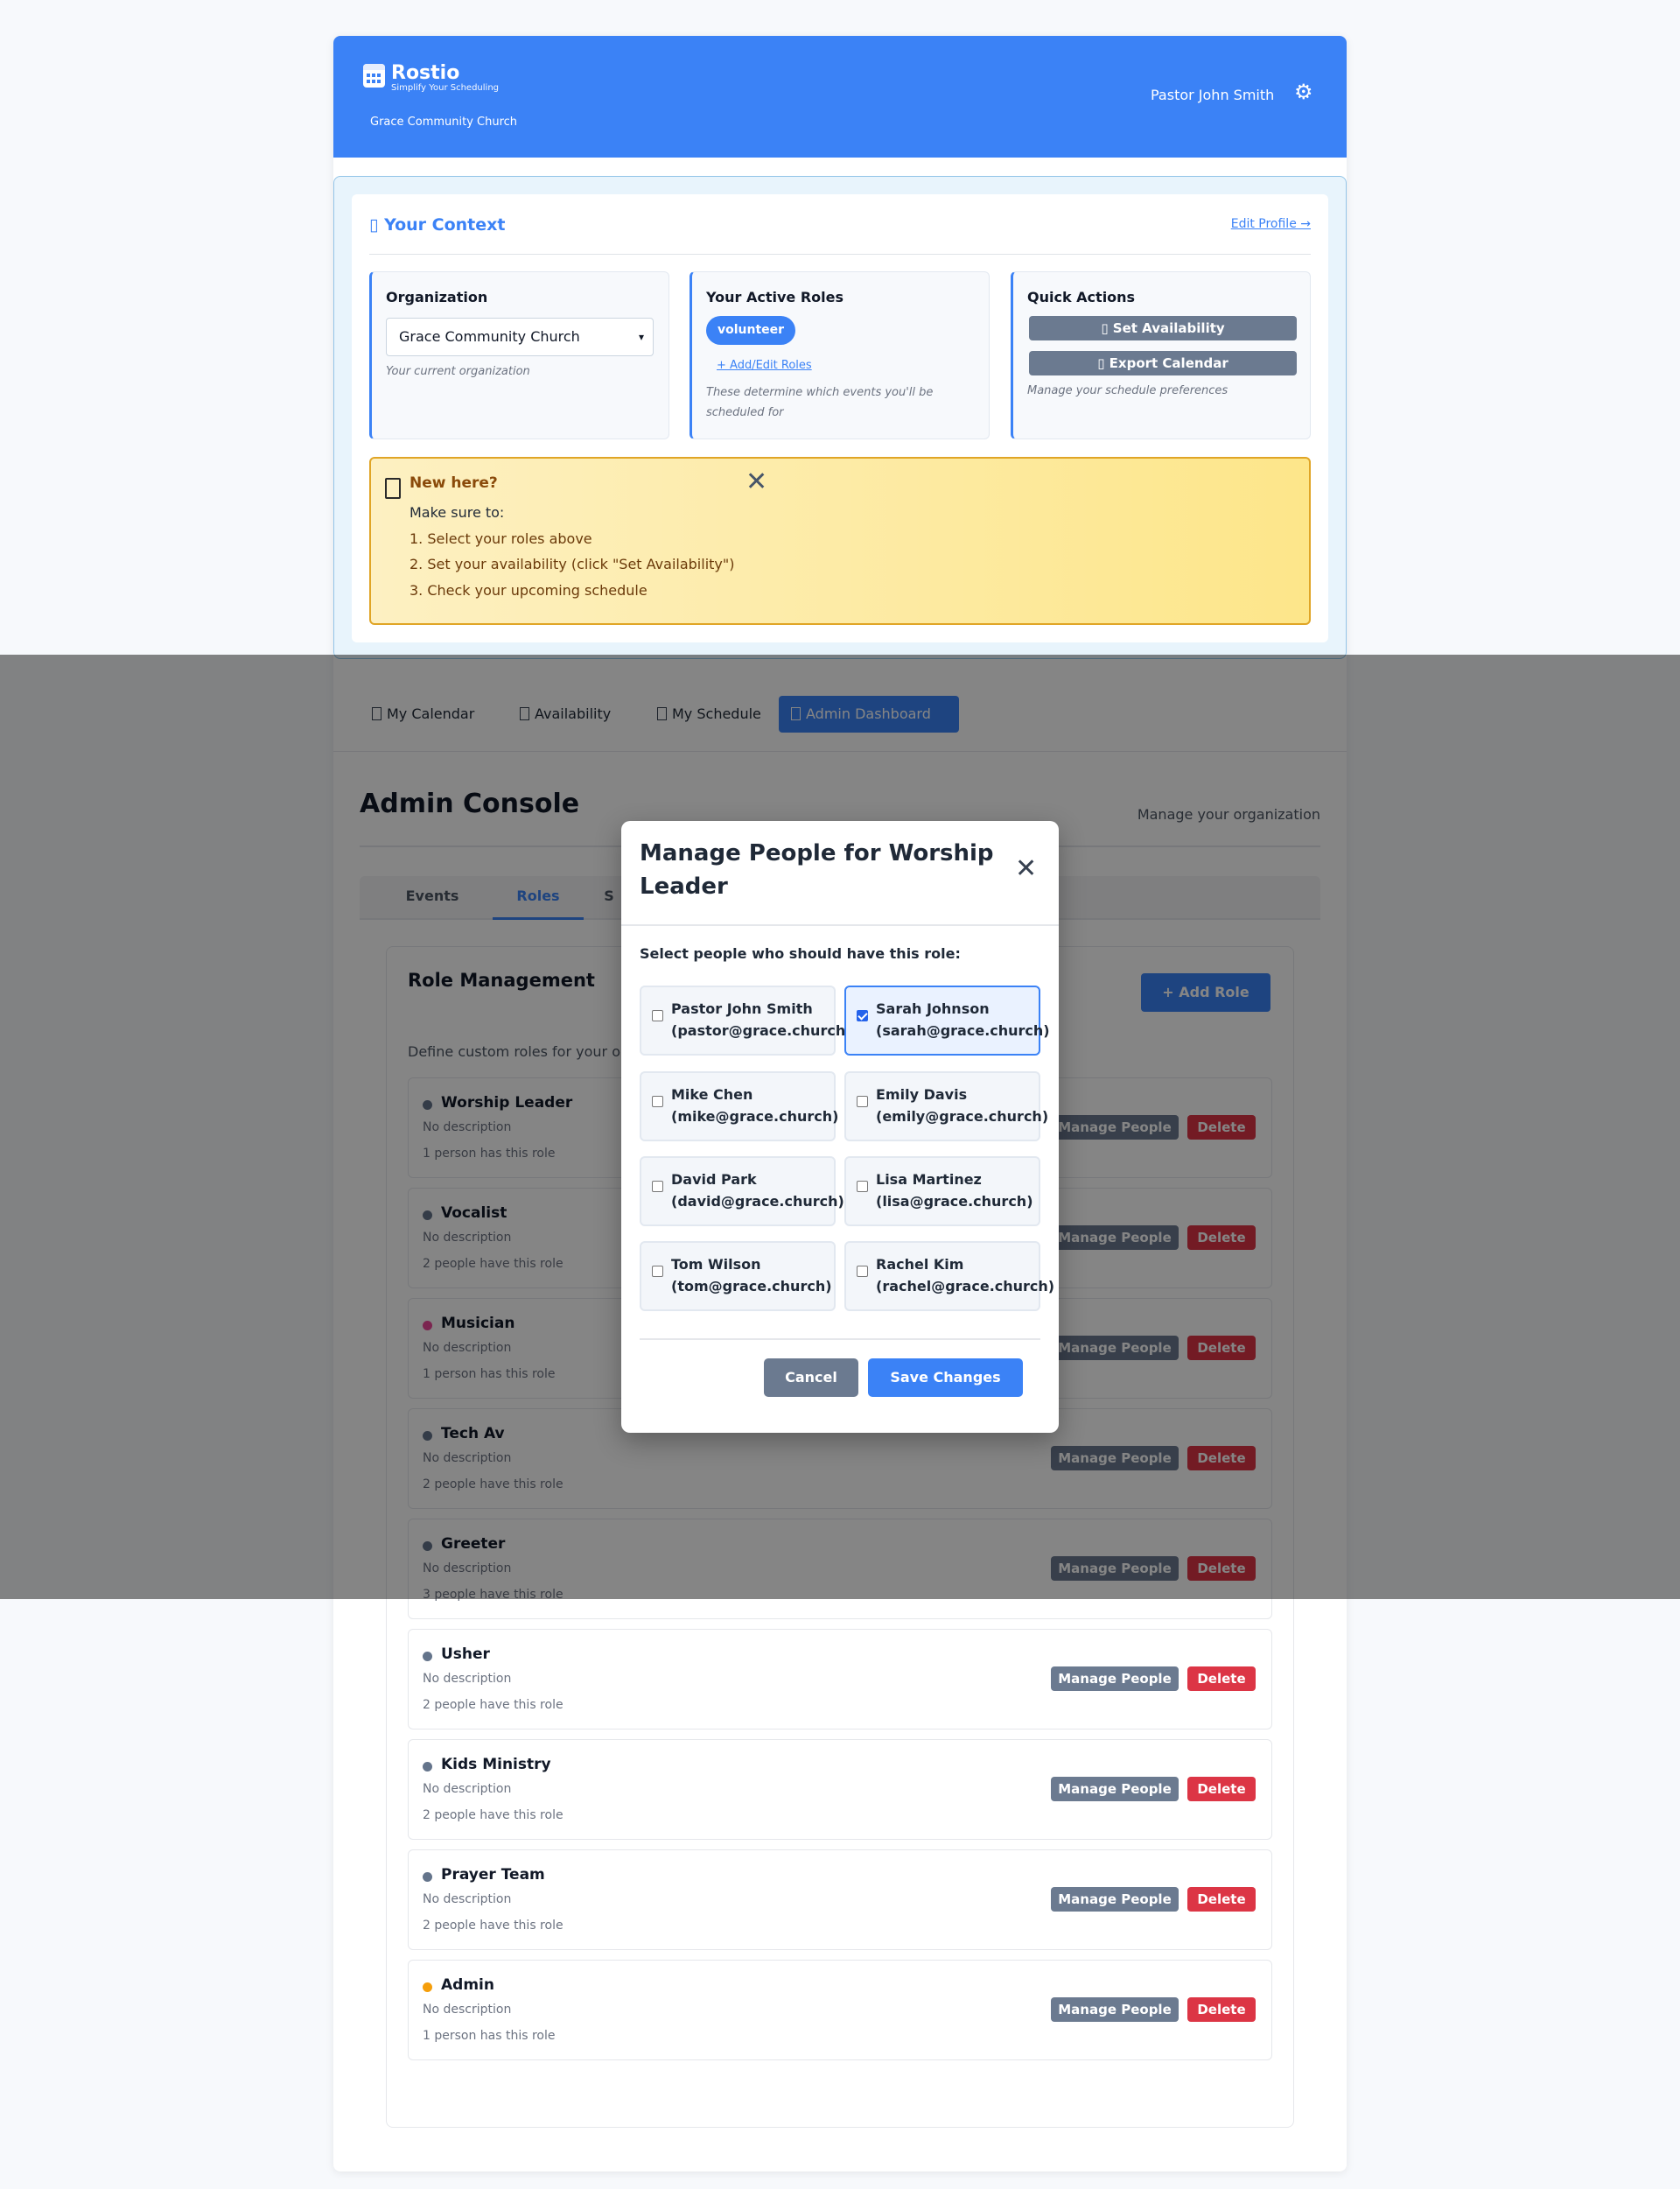 This screenshot has height=2189, width=1680. What do you see at coordinates (751, 1286) in the screenshot?
I see `person-email: (tom@grace.church)` at bounding box center [751, 1286].